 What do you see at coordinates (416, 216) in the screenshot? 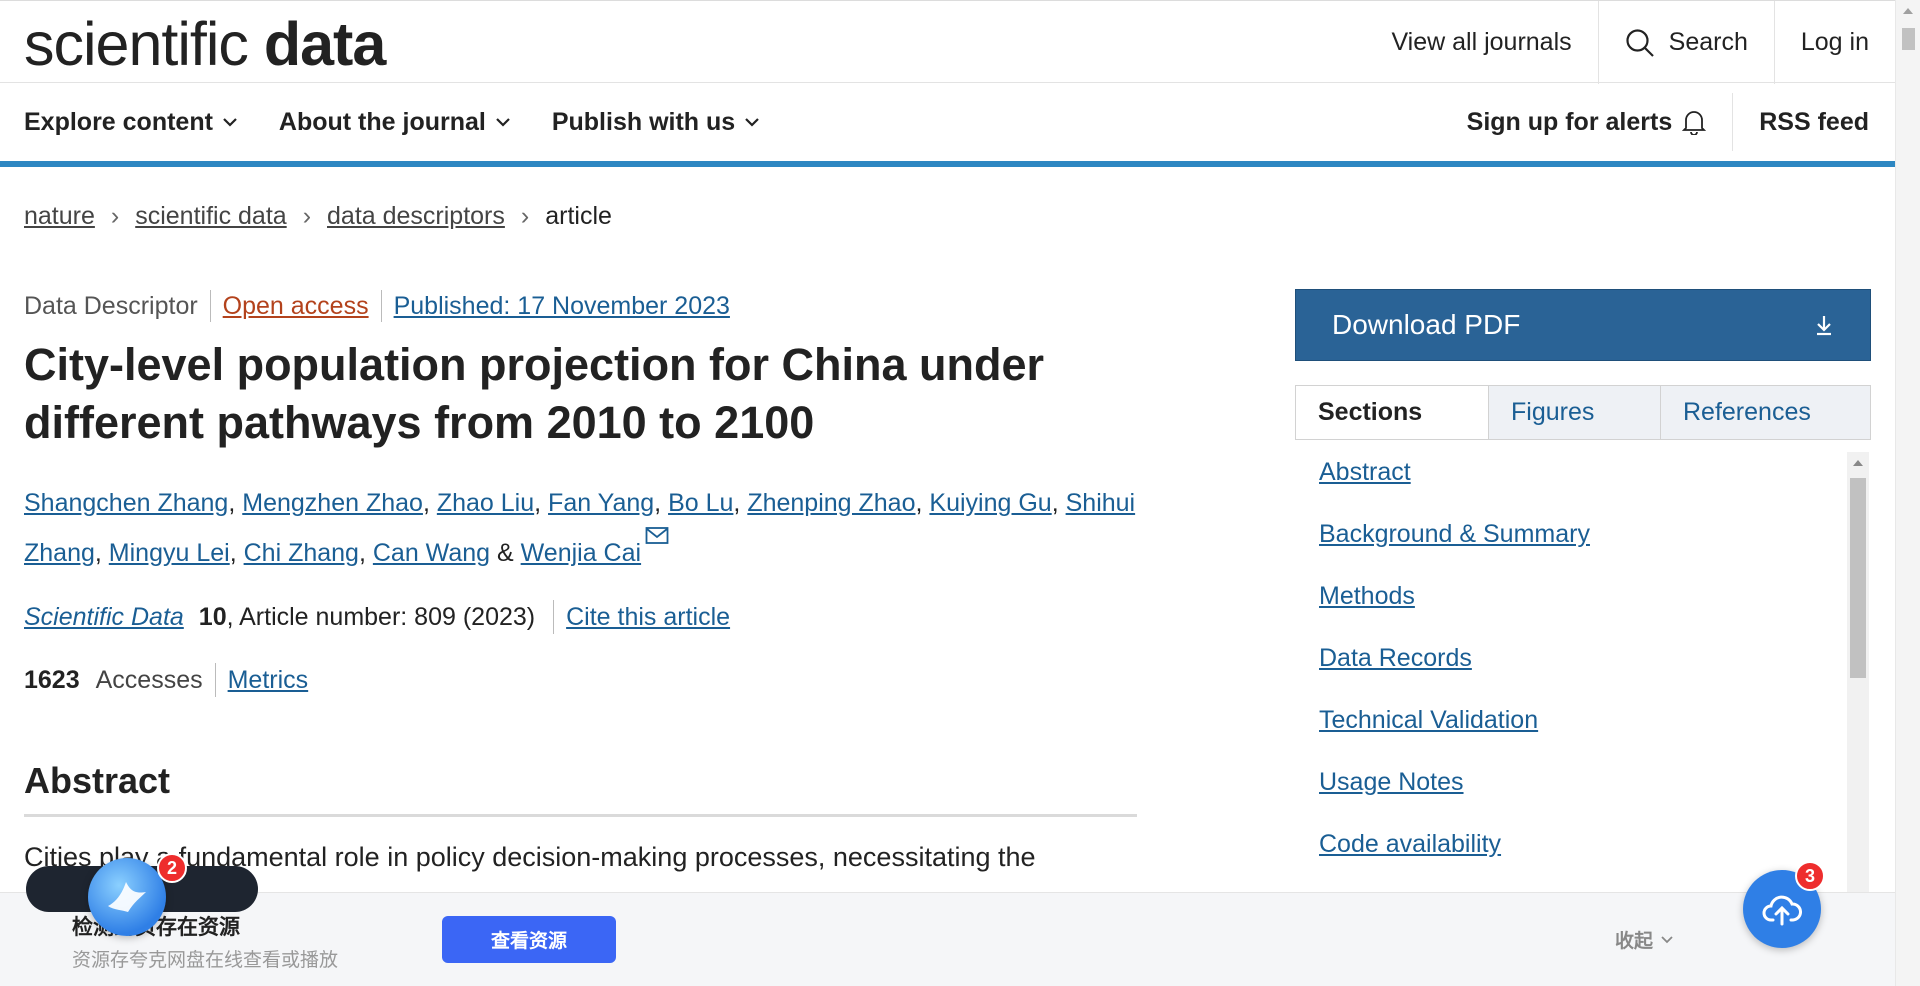
I see `breadcrumb-data-descriptors: data descriptors` at bounding box center [416, 216].